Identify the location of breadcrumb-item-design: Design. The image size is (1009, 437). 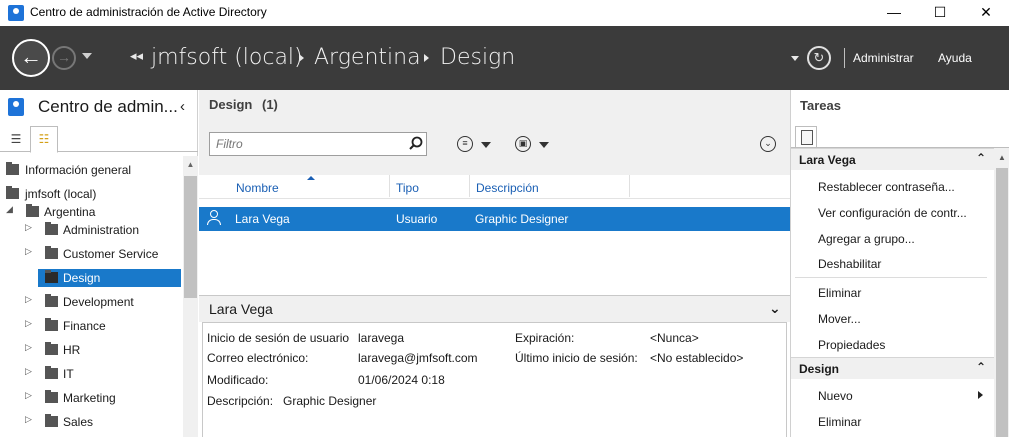
(477, 57).